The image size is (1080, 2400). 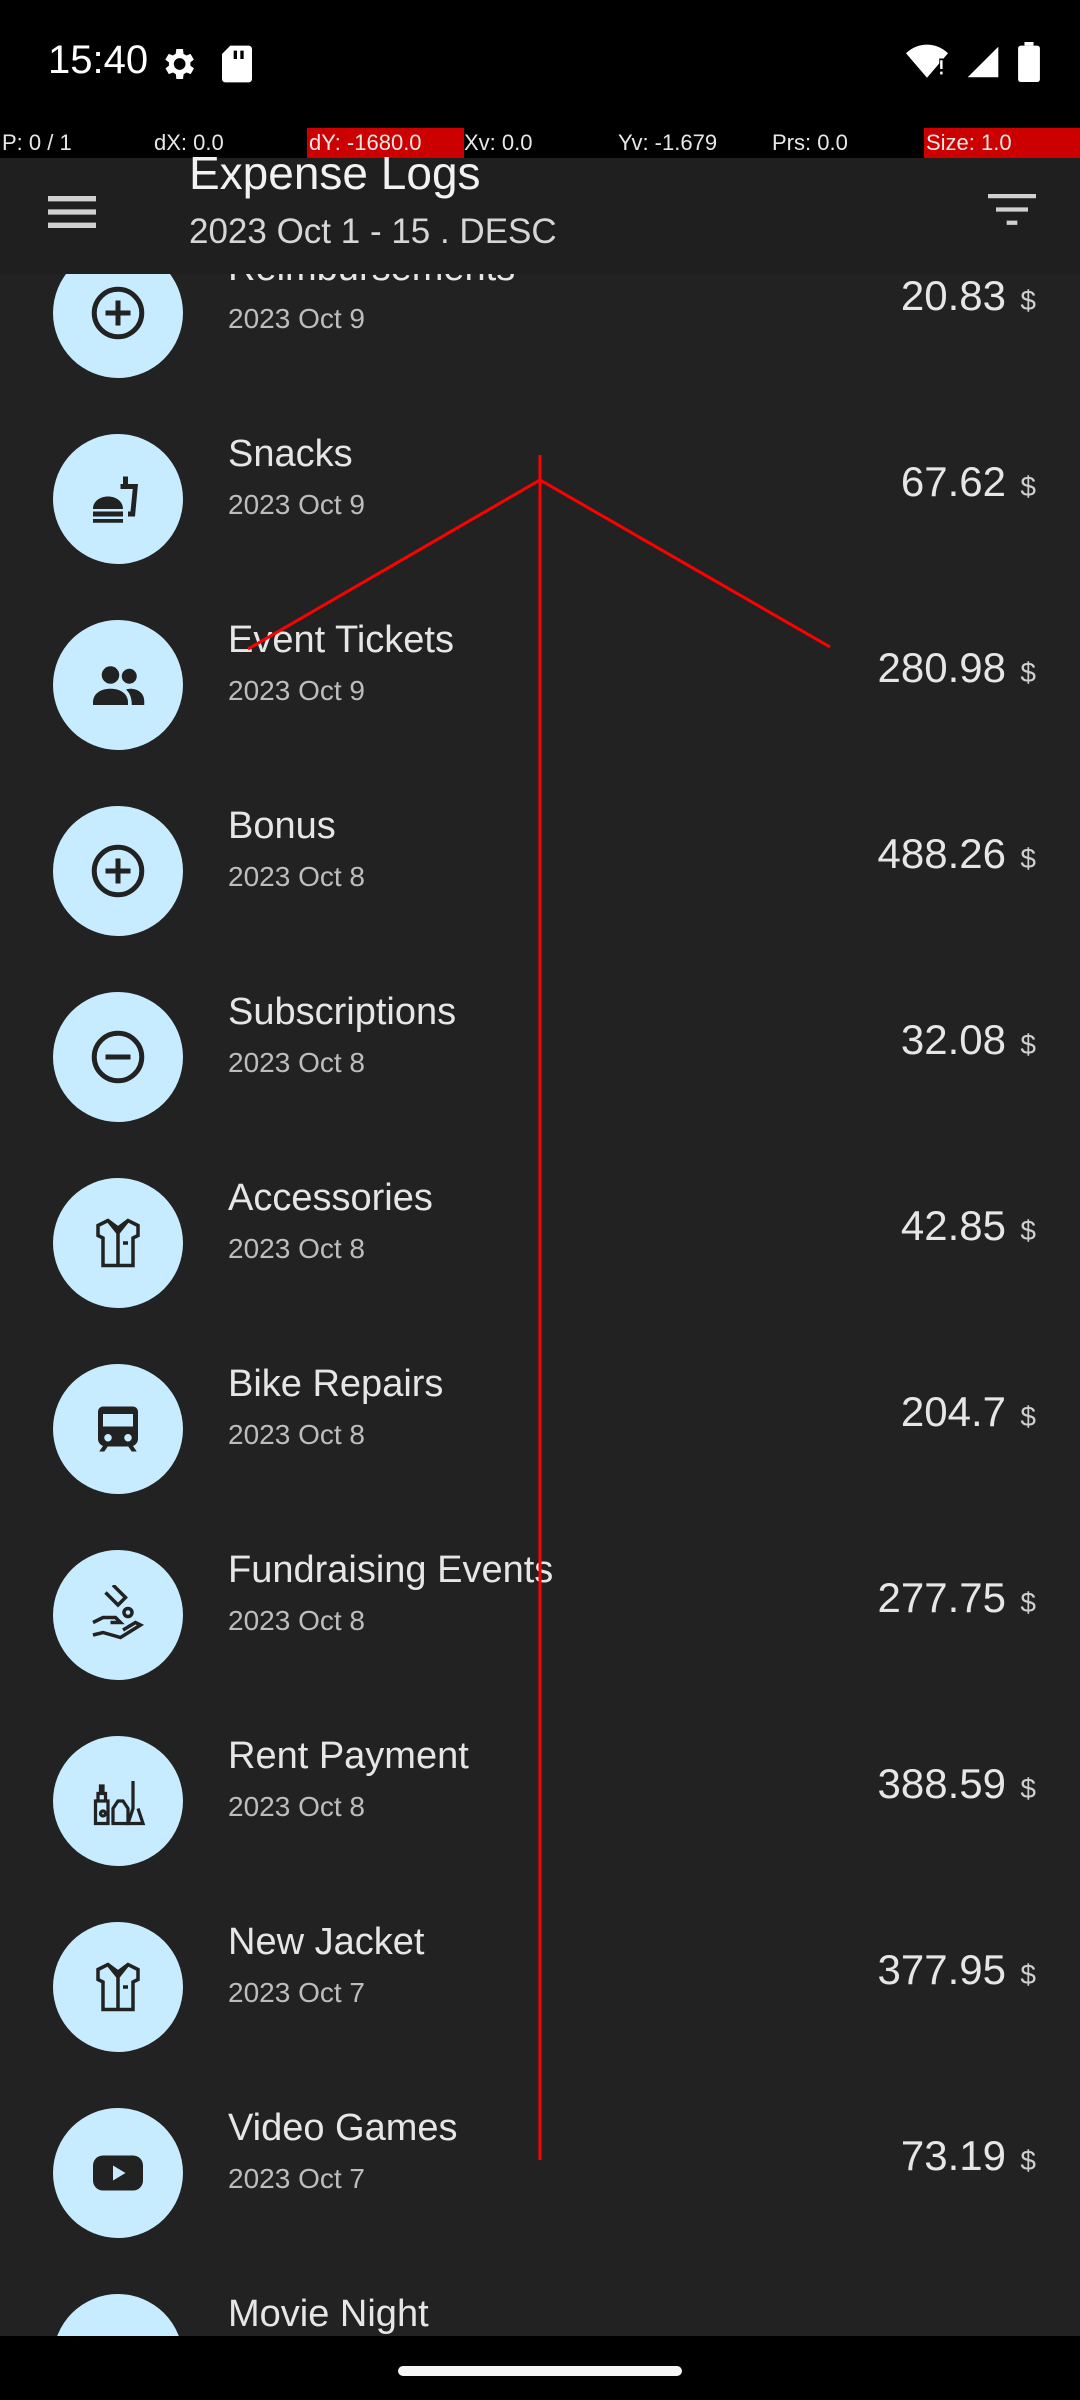 What do you see at coordinates (342, 1012) in the screenshot?
I see `expense-title: Subscriptions` at bounding box center [342, 1012].